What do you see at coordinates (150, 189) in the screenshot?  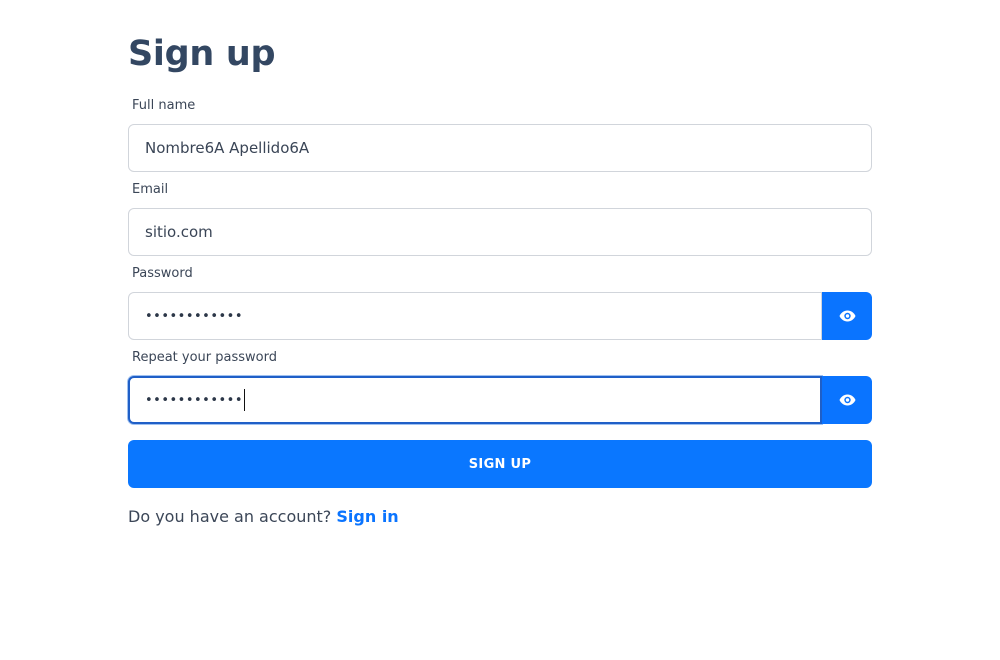 I see `email-label: Email` at bounding box center [150, 189].